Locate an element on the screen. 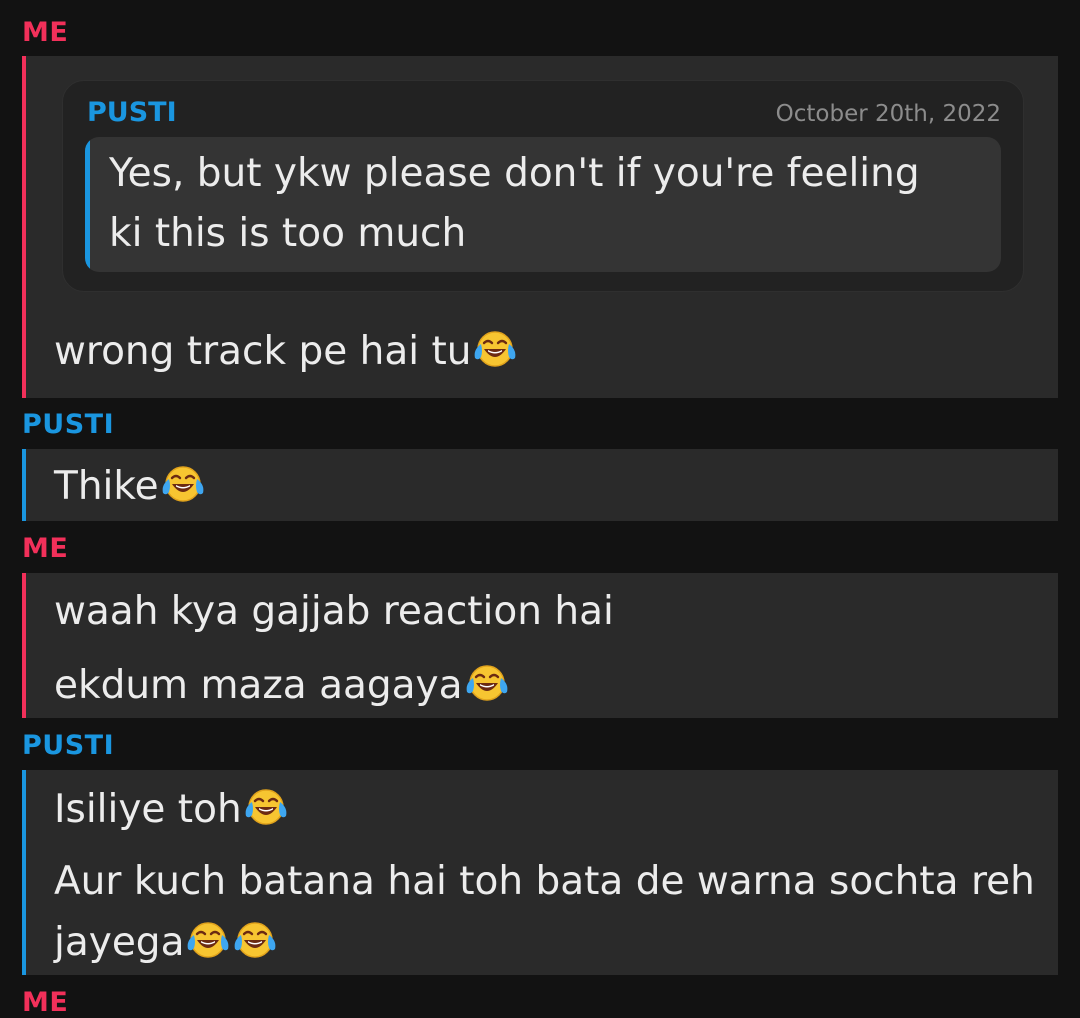 The height and width of the screenshot is (1018, 1080). message-text: wrong track pe hai tu is located at coordinates (286, 351).